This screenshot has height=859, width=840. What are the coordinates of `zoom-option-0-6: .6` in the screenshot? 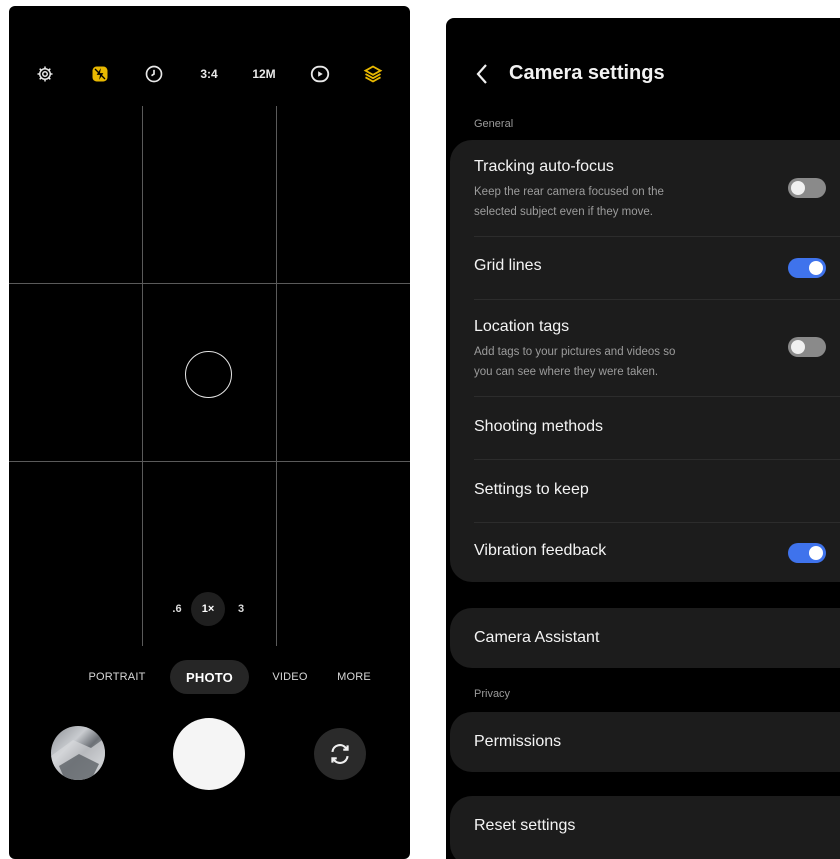 It's located at (177, 609).